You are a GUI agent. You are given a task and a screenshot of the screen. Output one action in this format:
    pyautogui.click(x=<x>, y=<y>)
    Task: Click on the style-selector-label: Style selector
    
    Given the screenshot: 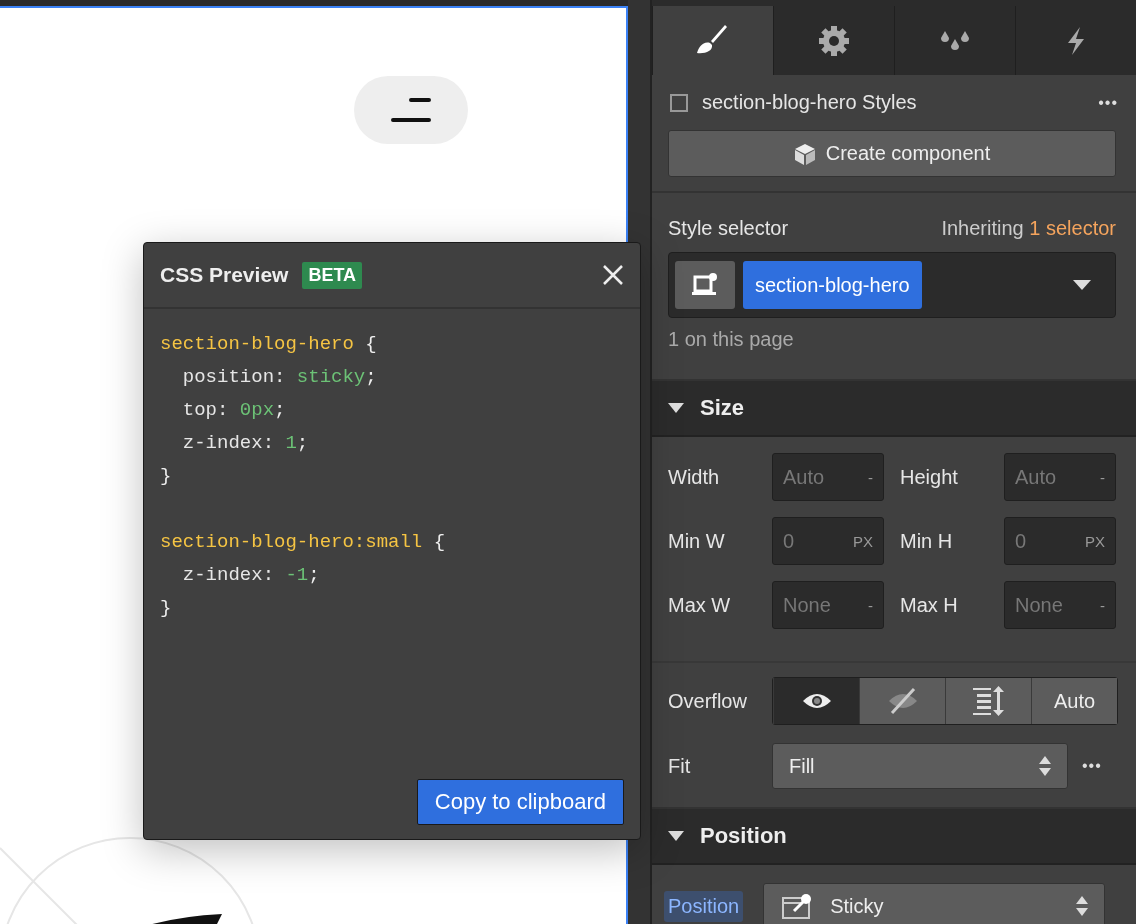 What is the action you would take?
    pyautogui.click(x=728, y=228)
    